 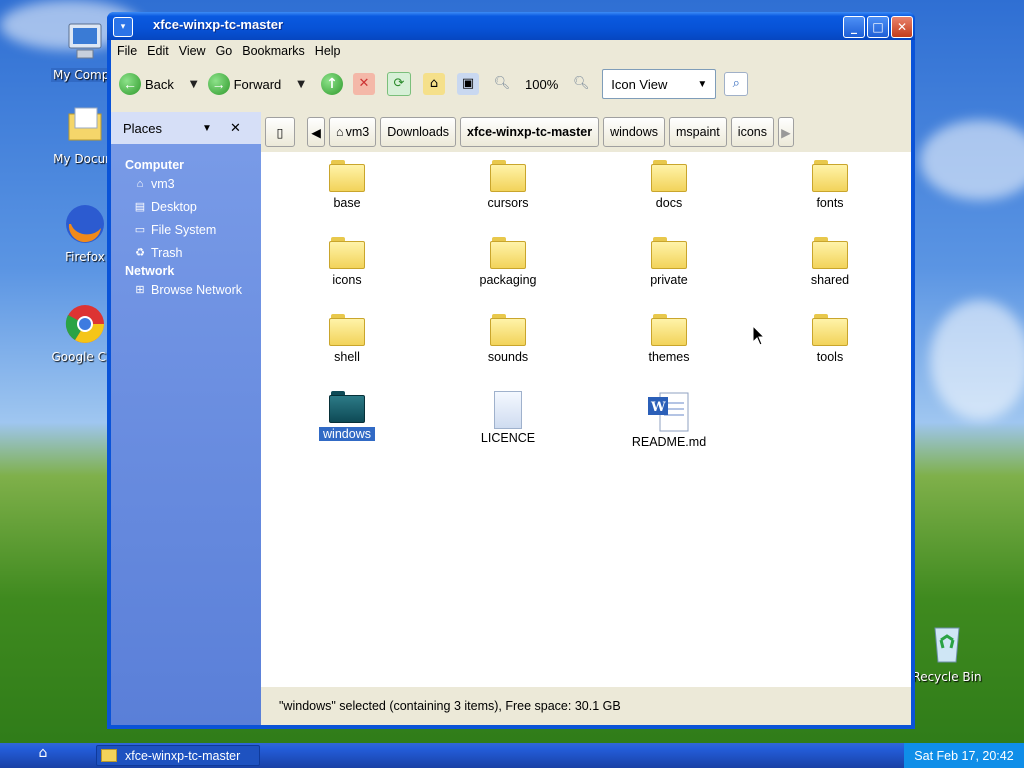 I want to click on desktop-icon-recycle-bin: Recycle Bin, so click(x=947, y=653).